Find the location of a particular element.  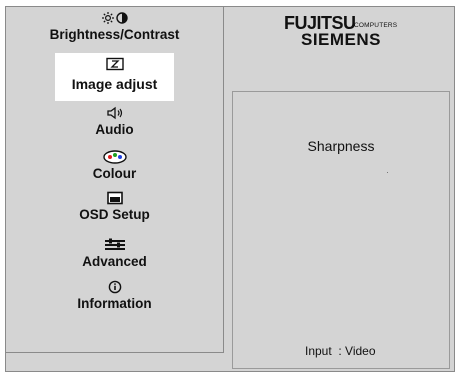

fujitsu-siemens-logo: FUJITSU COMPUTERS SIEMENS is located at coordinates (353, 32).